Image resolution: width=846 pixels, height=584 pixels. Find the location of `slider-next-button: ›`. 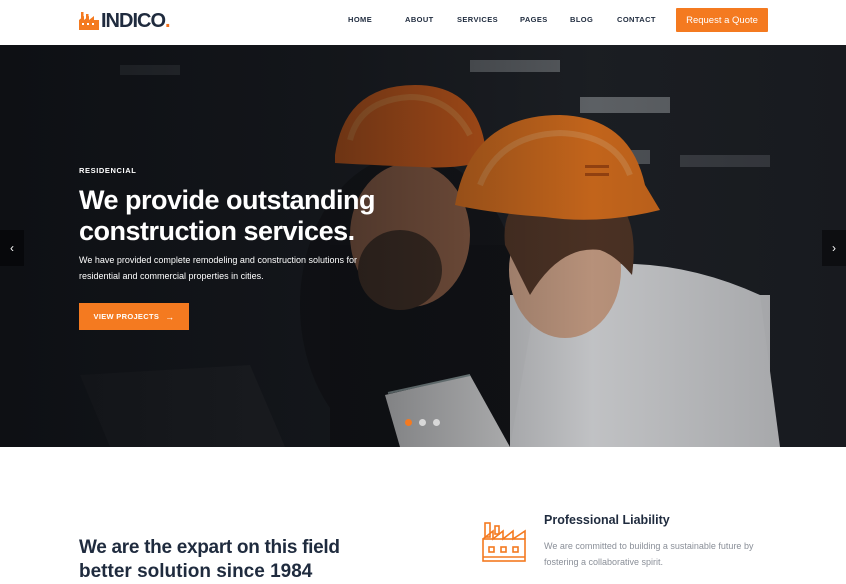

slider-next-button: › is located at coordinates (834, 248).